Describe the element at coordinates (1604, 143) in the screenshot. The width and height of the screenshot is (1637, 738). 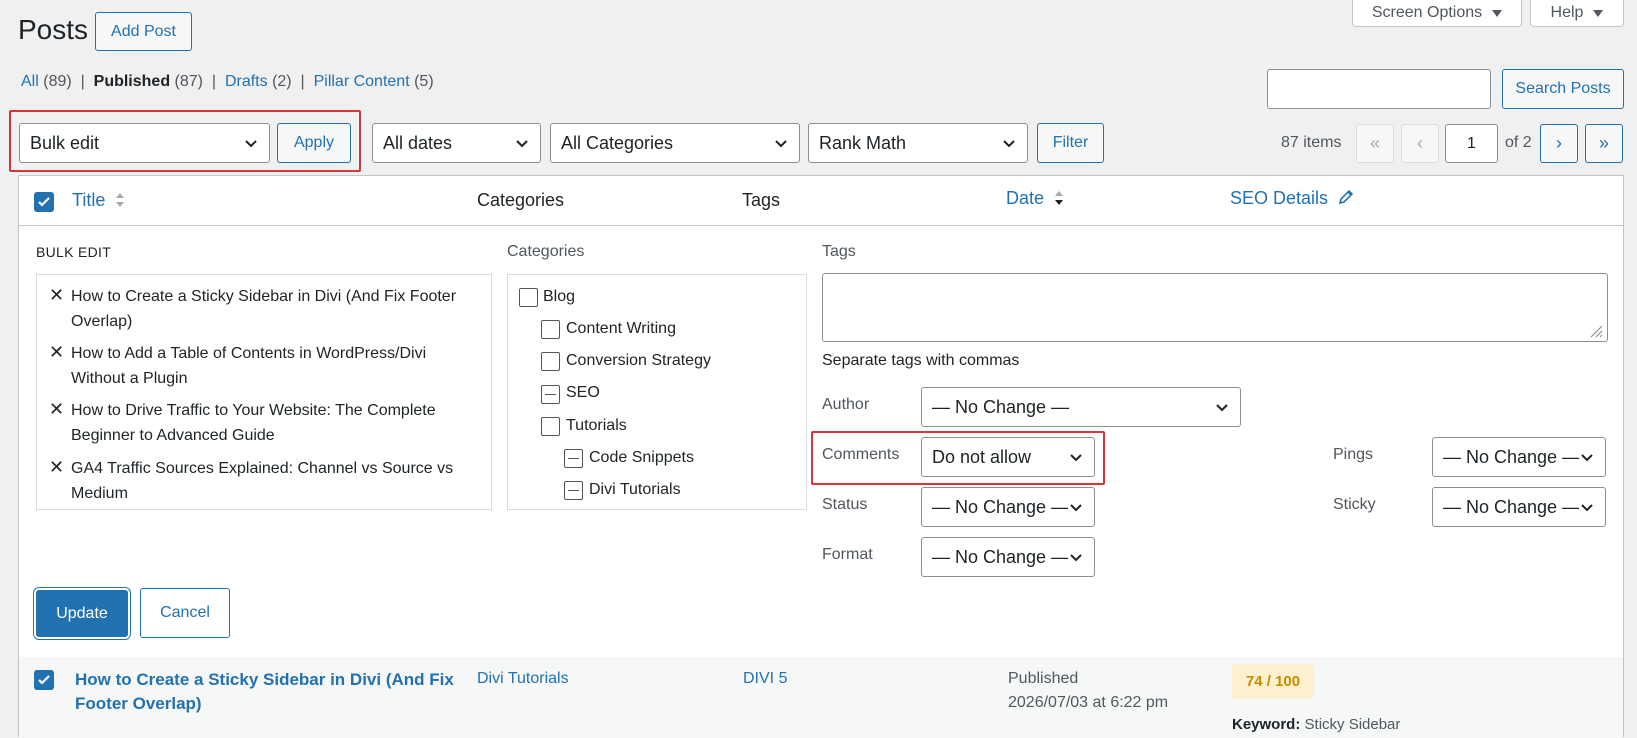
I see `last-page-button: »` at that location.